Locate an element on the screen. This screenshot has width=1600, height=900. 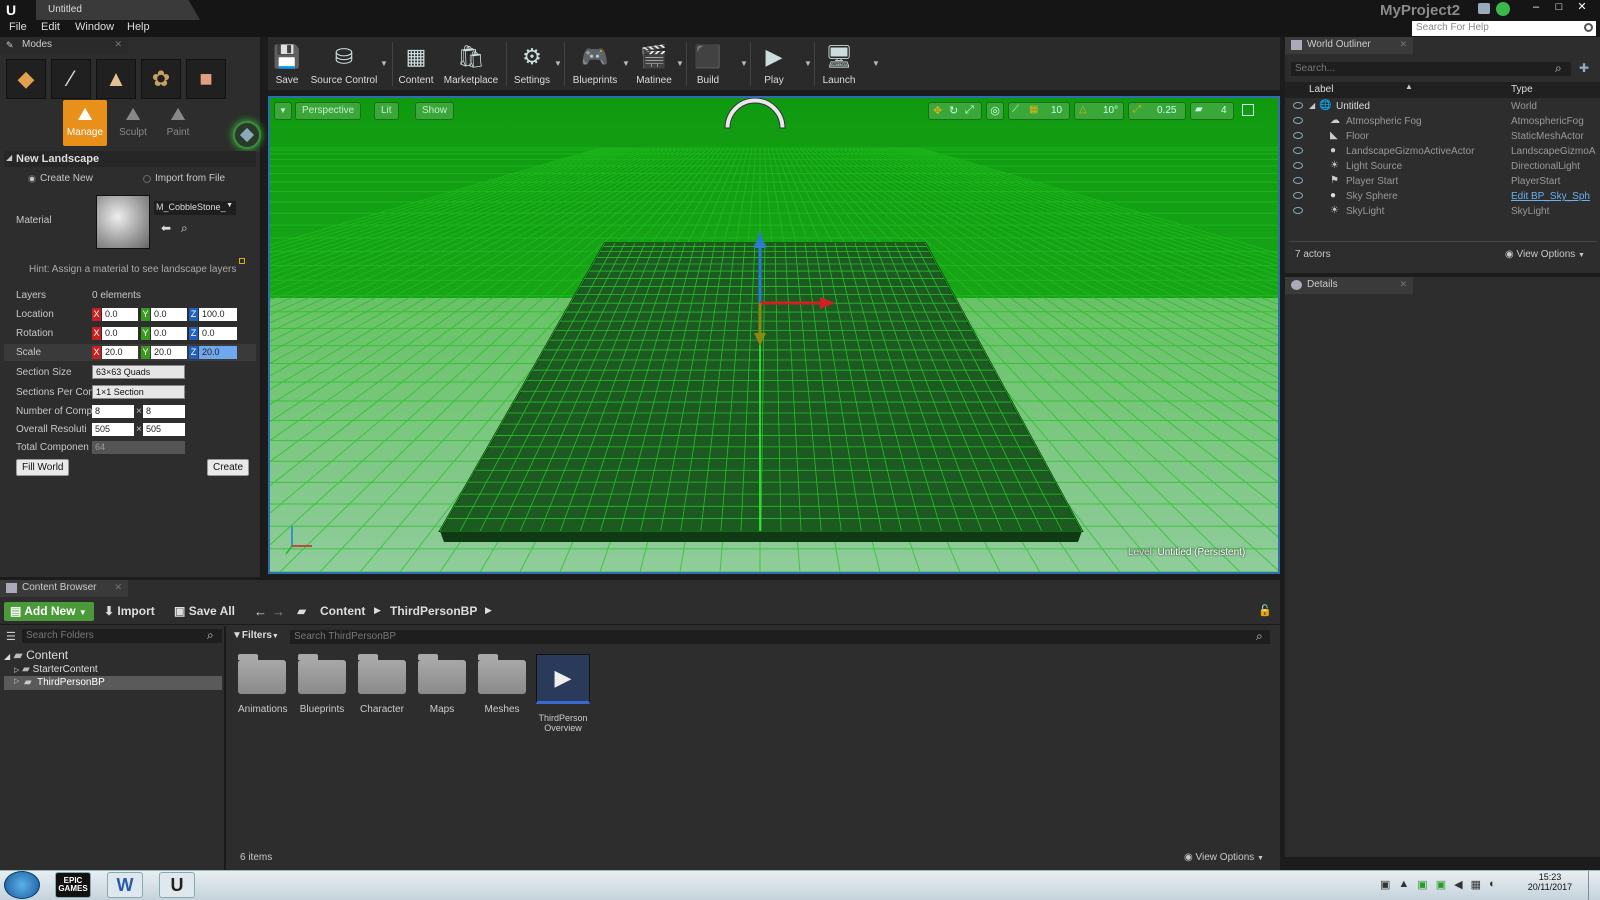
location-z-field: 100.0 is located at coordinates (218, 314).